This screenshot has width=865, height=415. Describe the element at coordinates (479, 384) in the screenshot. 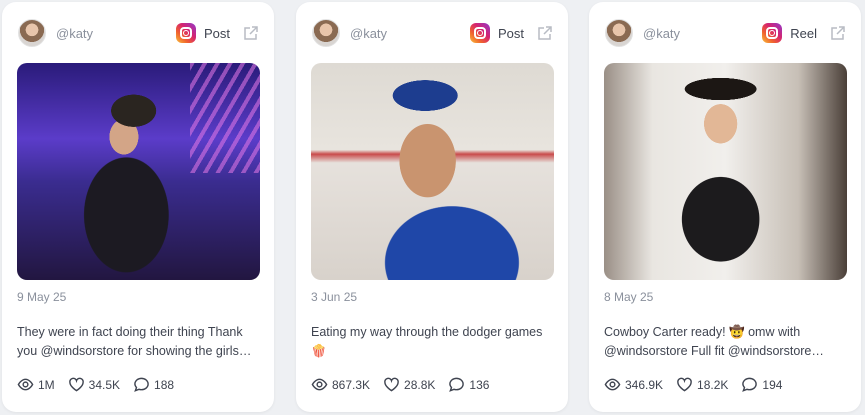

I see `comments-count: 136` at that location.